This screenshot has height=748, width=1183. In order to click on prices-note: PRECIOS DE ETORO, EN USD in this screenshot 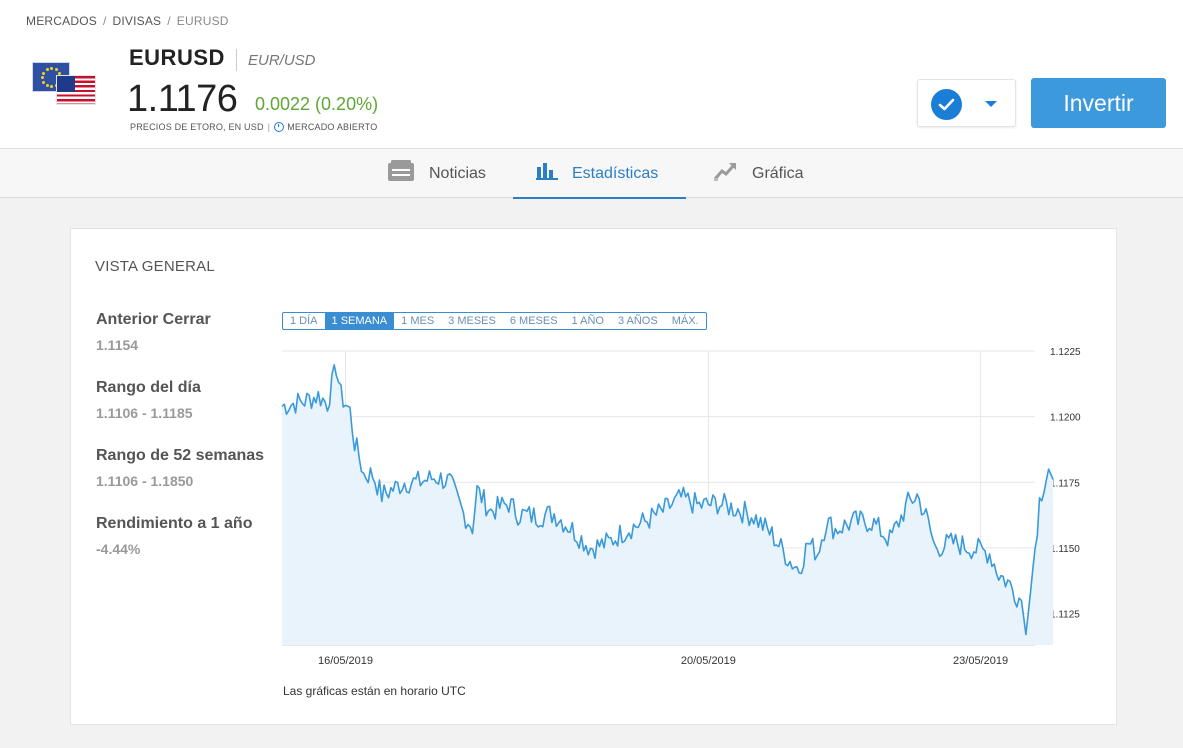, I will do `click(197, 127)`.